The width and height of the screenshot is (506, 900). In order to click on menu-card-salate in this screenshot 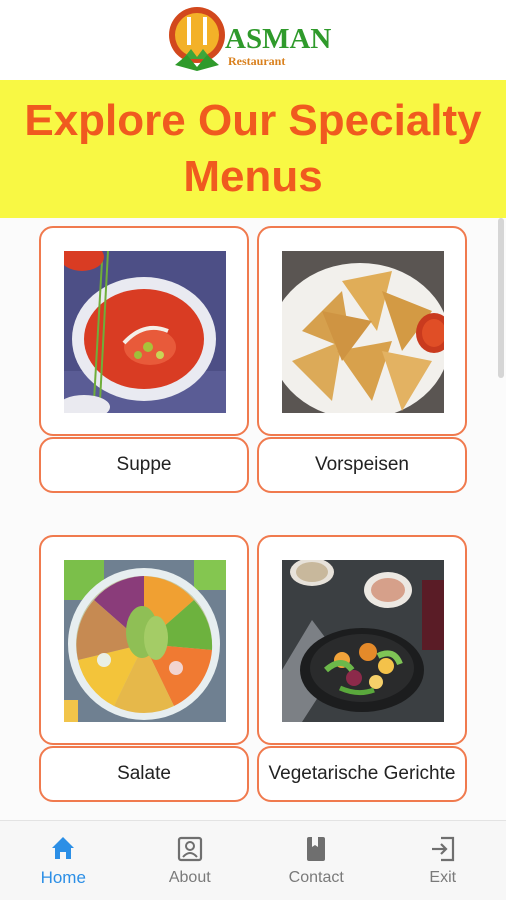, I will do `click(144, 640)`.